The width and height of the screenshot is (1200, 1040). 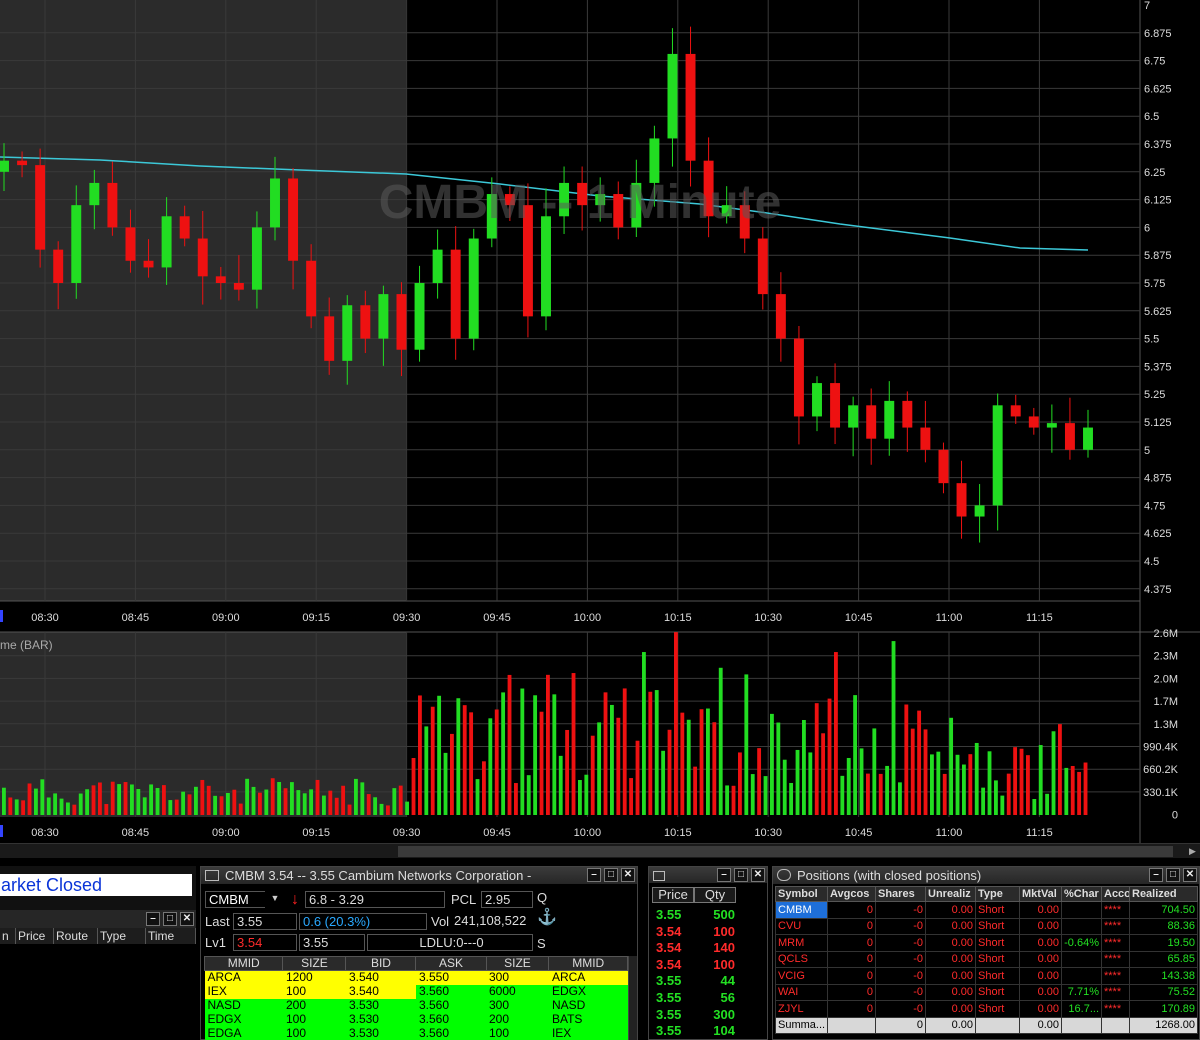 I want to click on position-row: CMBM 0 -0 0.00 Short 0.00 **** 704.50, so click(x=986, y=910).